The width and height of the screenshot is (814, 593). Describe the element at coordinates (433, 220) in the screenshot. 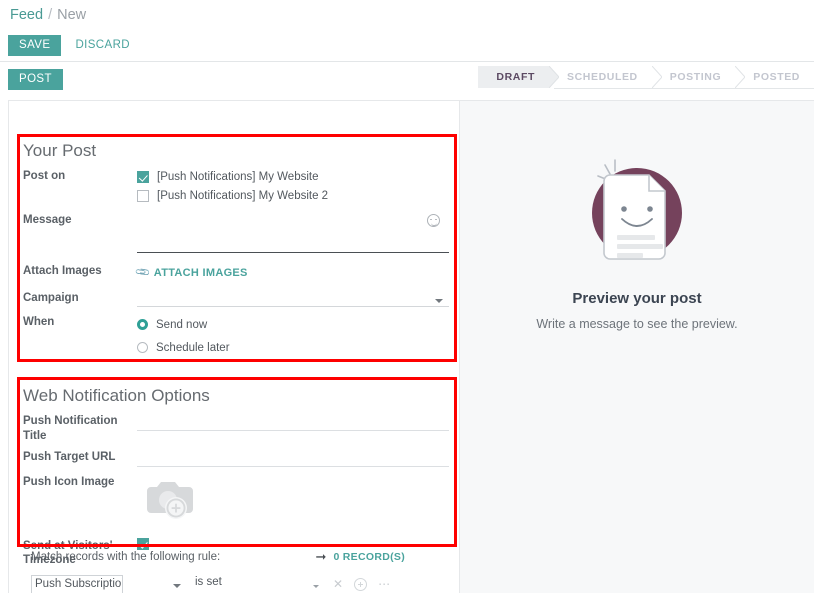

I see `smiley-icon` at that location.